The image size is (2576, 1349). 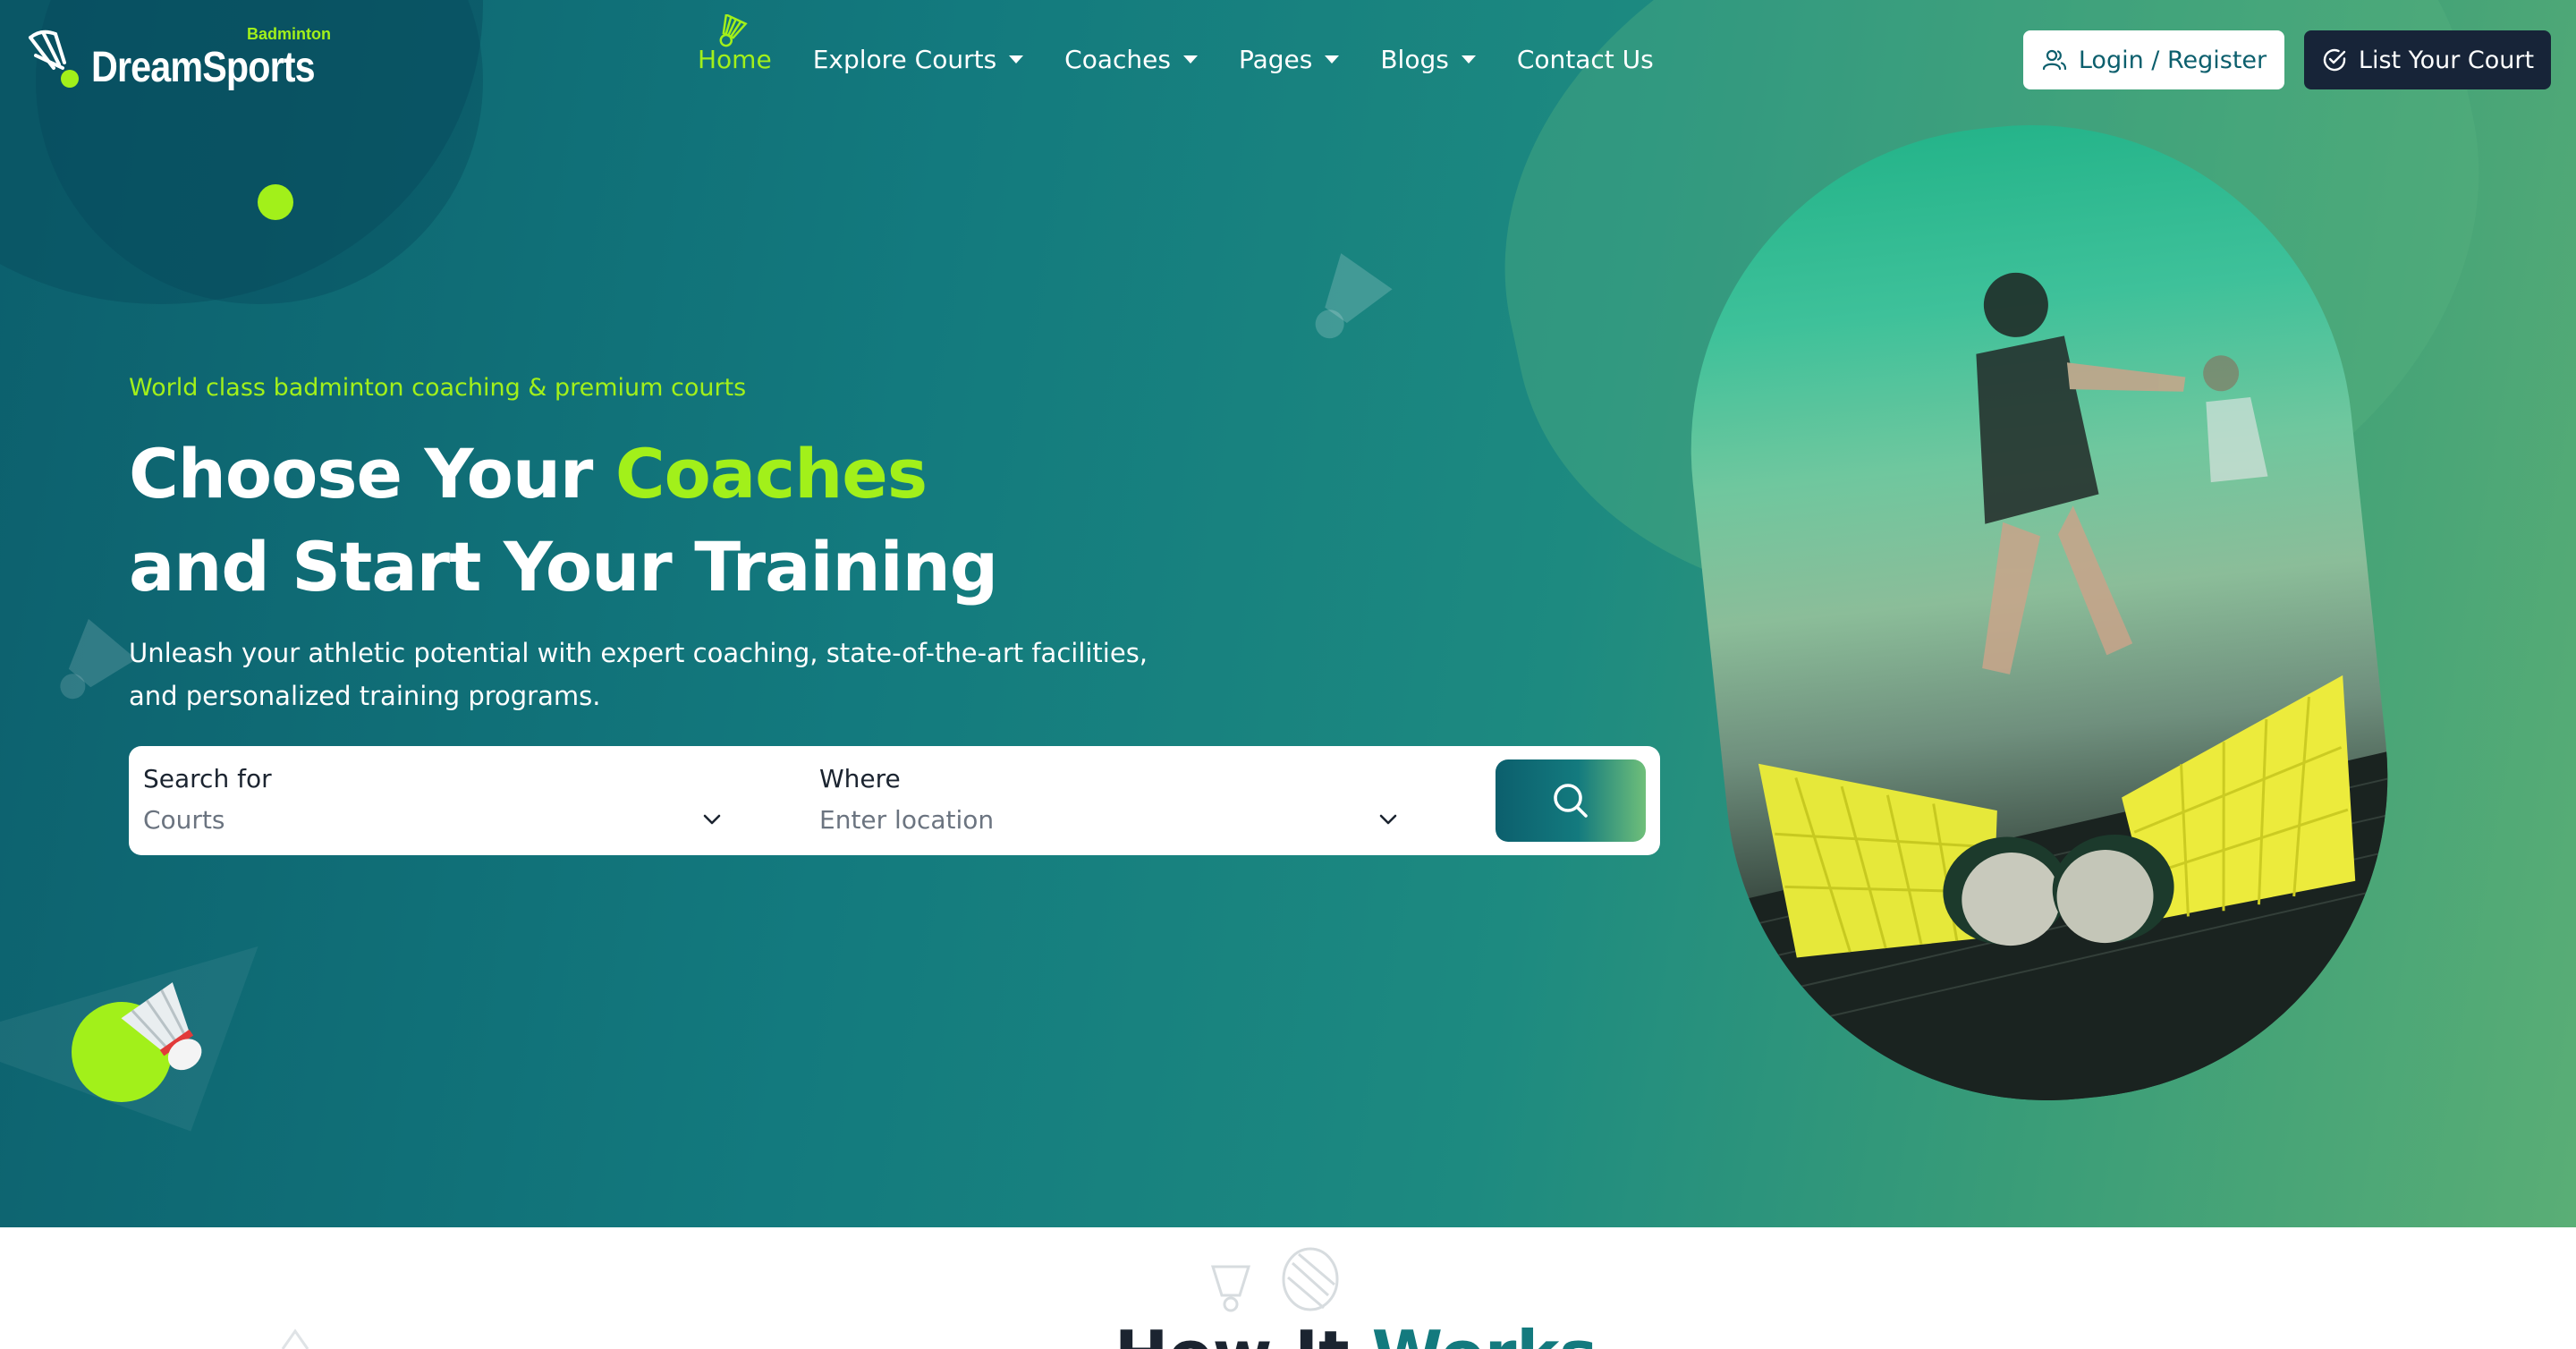 What do you see at coordinates (1310, 1279) in the screenshot?
I see `racket-icon` at bounding box center [1310, 1279].